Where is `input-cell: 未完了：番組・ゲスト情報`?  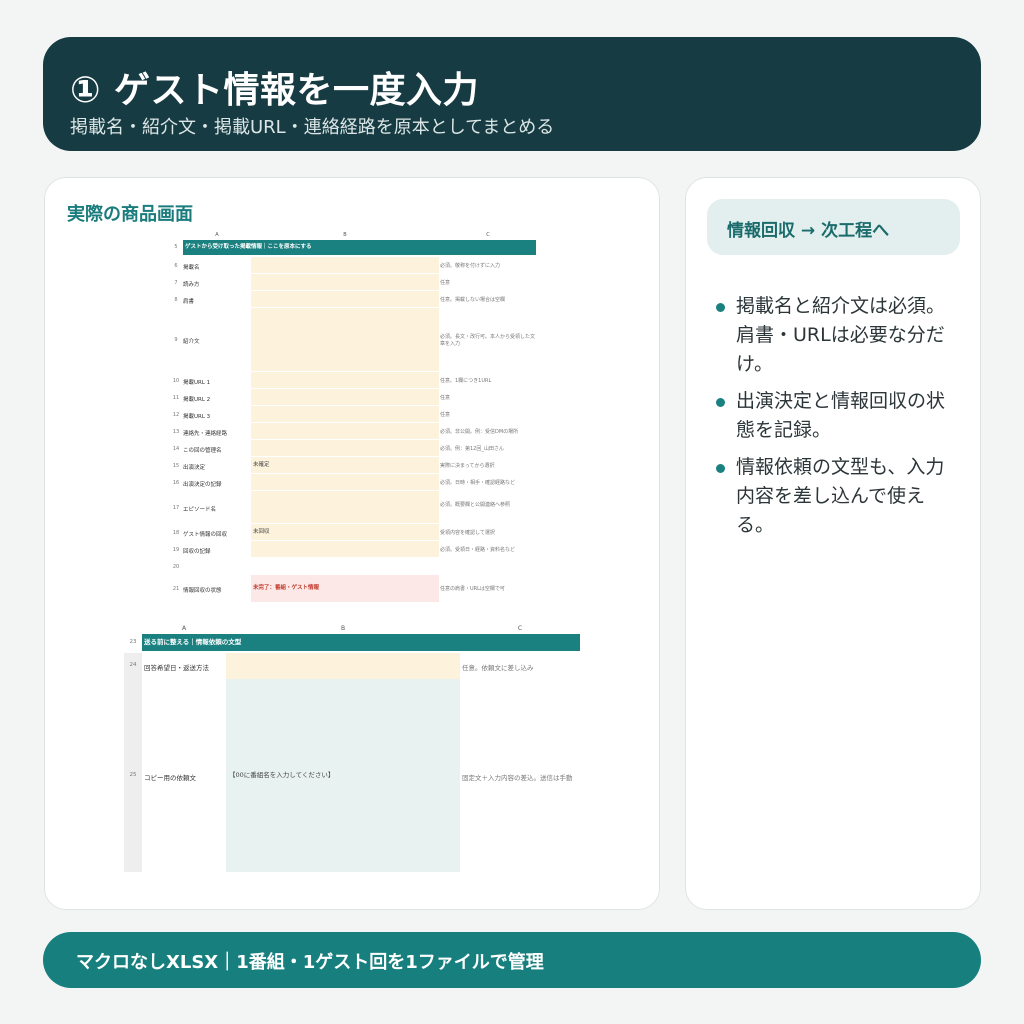 input-cell: 未完了：番組・ゲスト情報 is located at coordinates (345, 588).